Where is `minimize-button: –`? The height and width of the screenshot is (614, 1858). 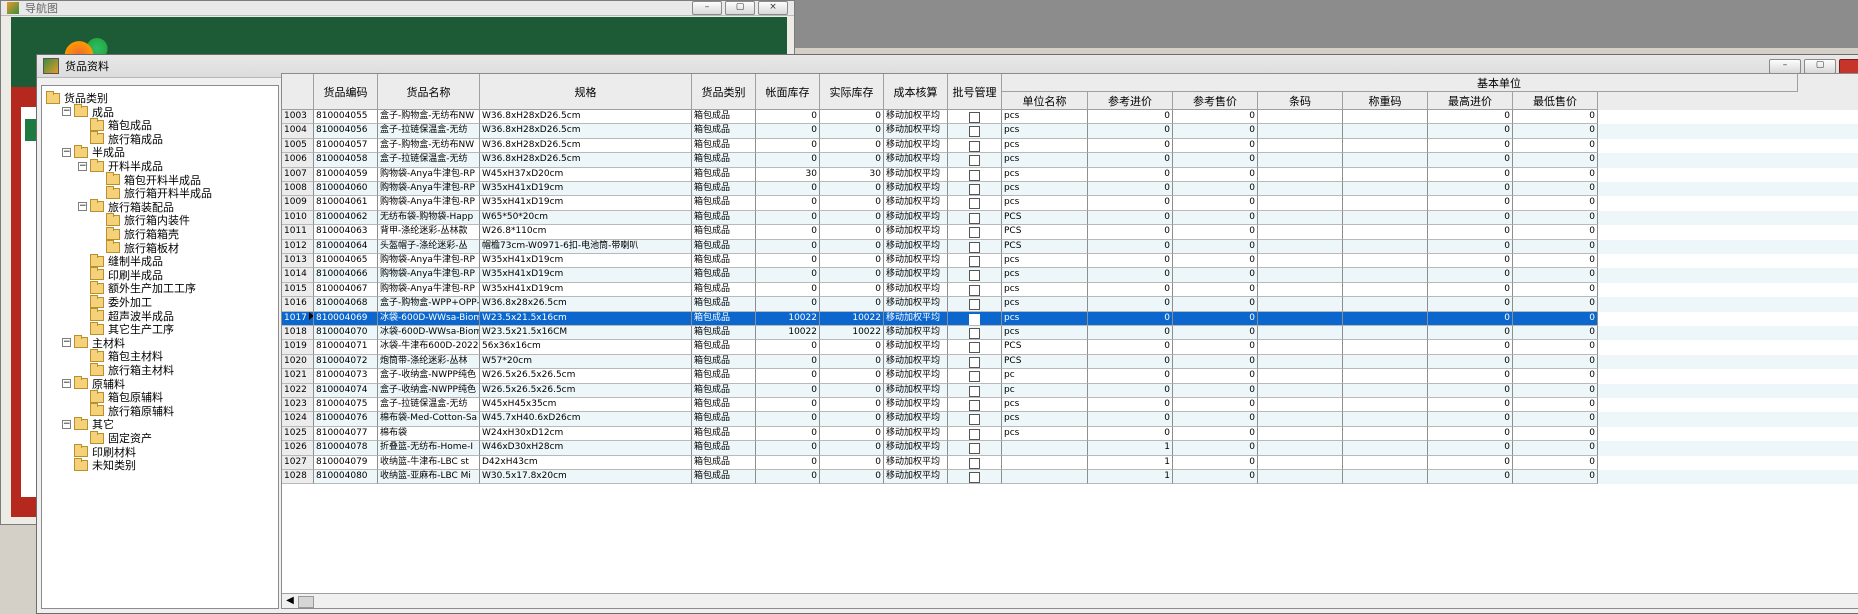
minimize-button: – is located at coordinates (707, 8).